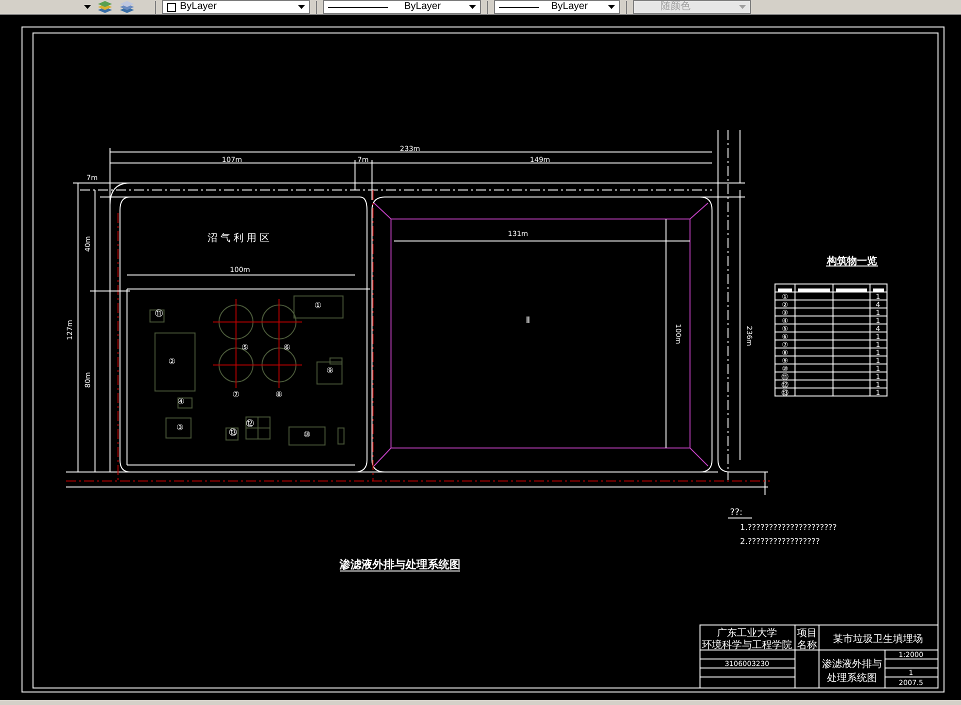 The height and width of the screenshot is (705, 961). What do you see at coordinates (172, 361) in the screenshot?
I see `structure-number: ②` at bounding box center [172, 361].